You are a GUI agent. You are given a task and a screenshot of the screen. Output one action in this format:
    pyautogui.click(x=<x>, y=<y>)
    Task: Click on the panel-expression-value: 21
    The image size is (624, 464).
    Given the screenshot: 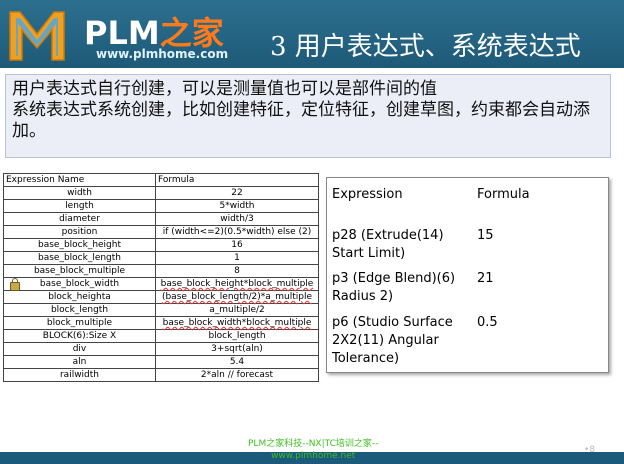 What is the action you would take?
    pyautogui.click(x=485, y=278)
    